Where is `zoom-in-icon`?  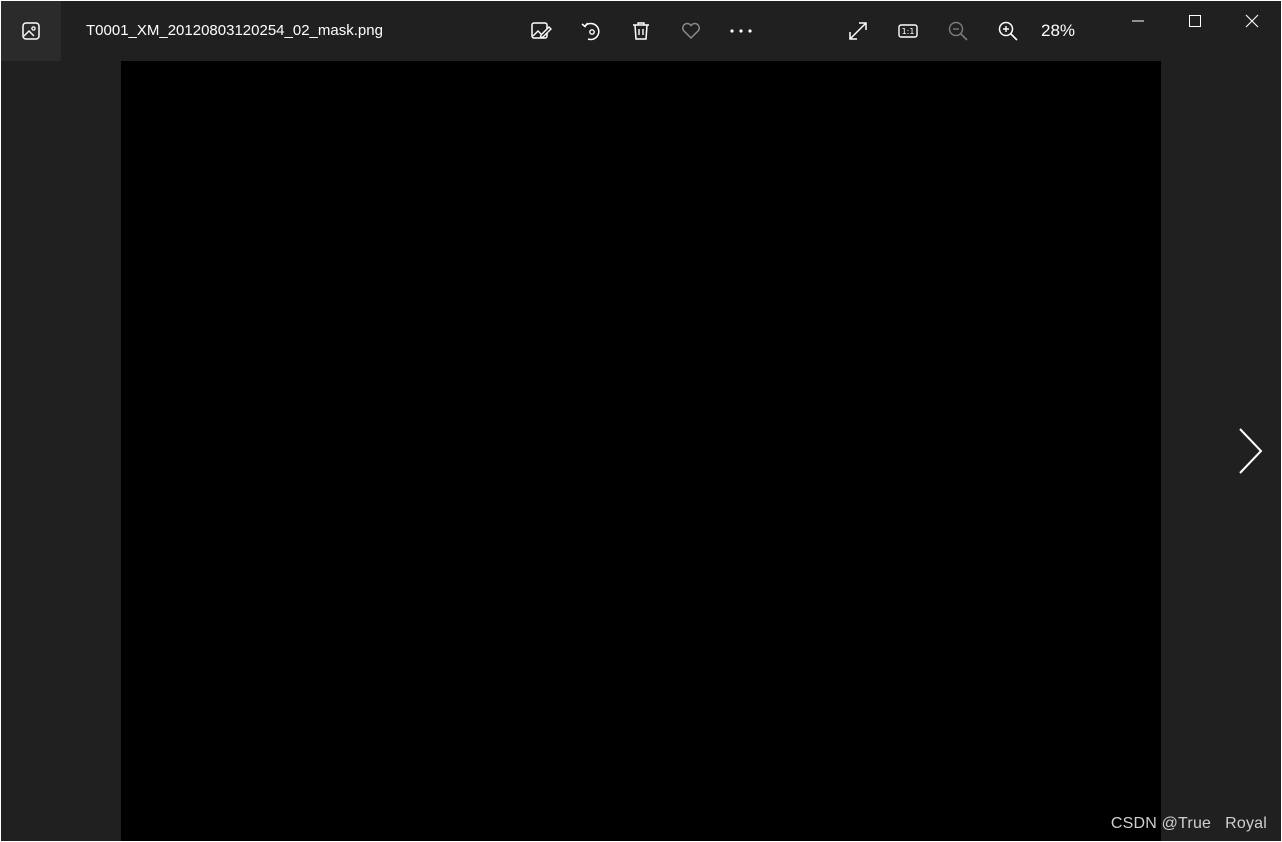 zoom-in-icon is located at coordinates (1008, 31).